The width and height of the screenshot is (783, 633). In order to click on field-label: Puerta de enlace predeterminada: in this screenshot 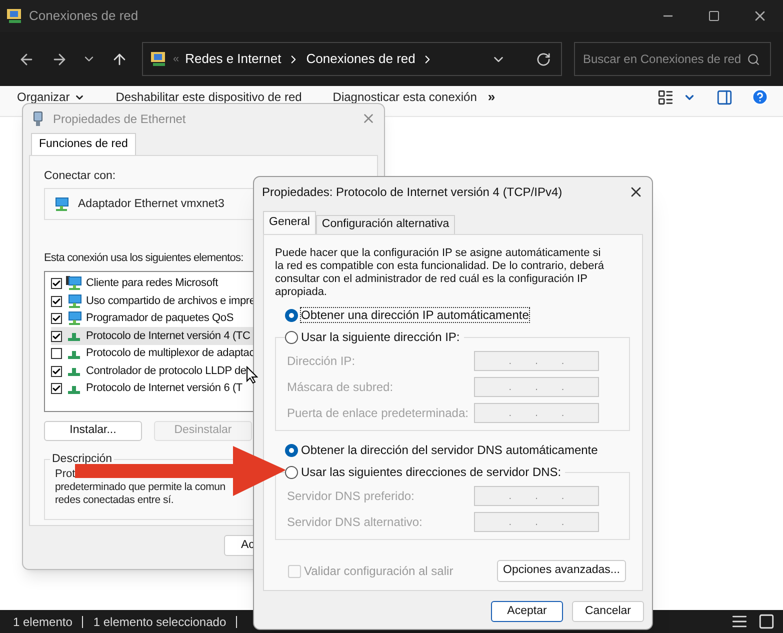, I will do `click(377, 413)`.